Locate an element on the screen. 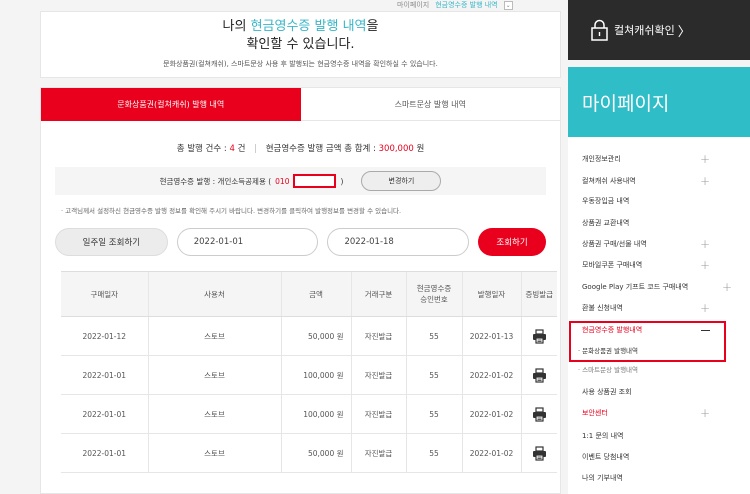 Image resolution: width=750 pixels, height=494 pixels. search-button: 조회하기 is located at coordinates (512, 242).